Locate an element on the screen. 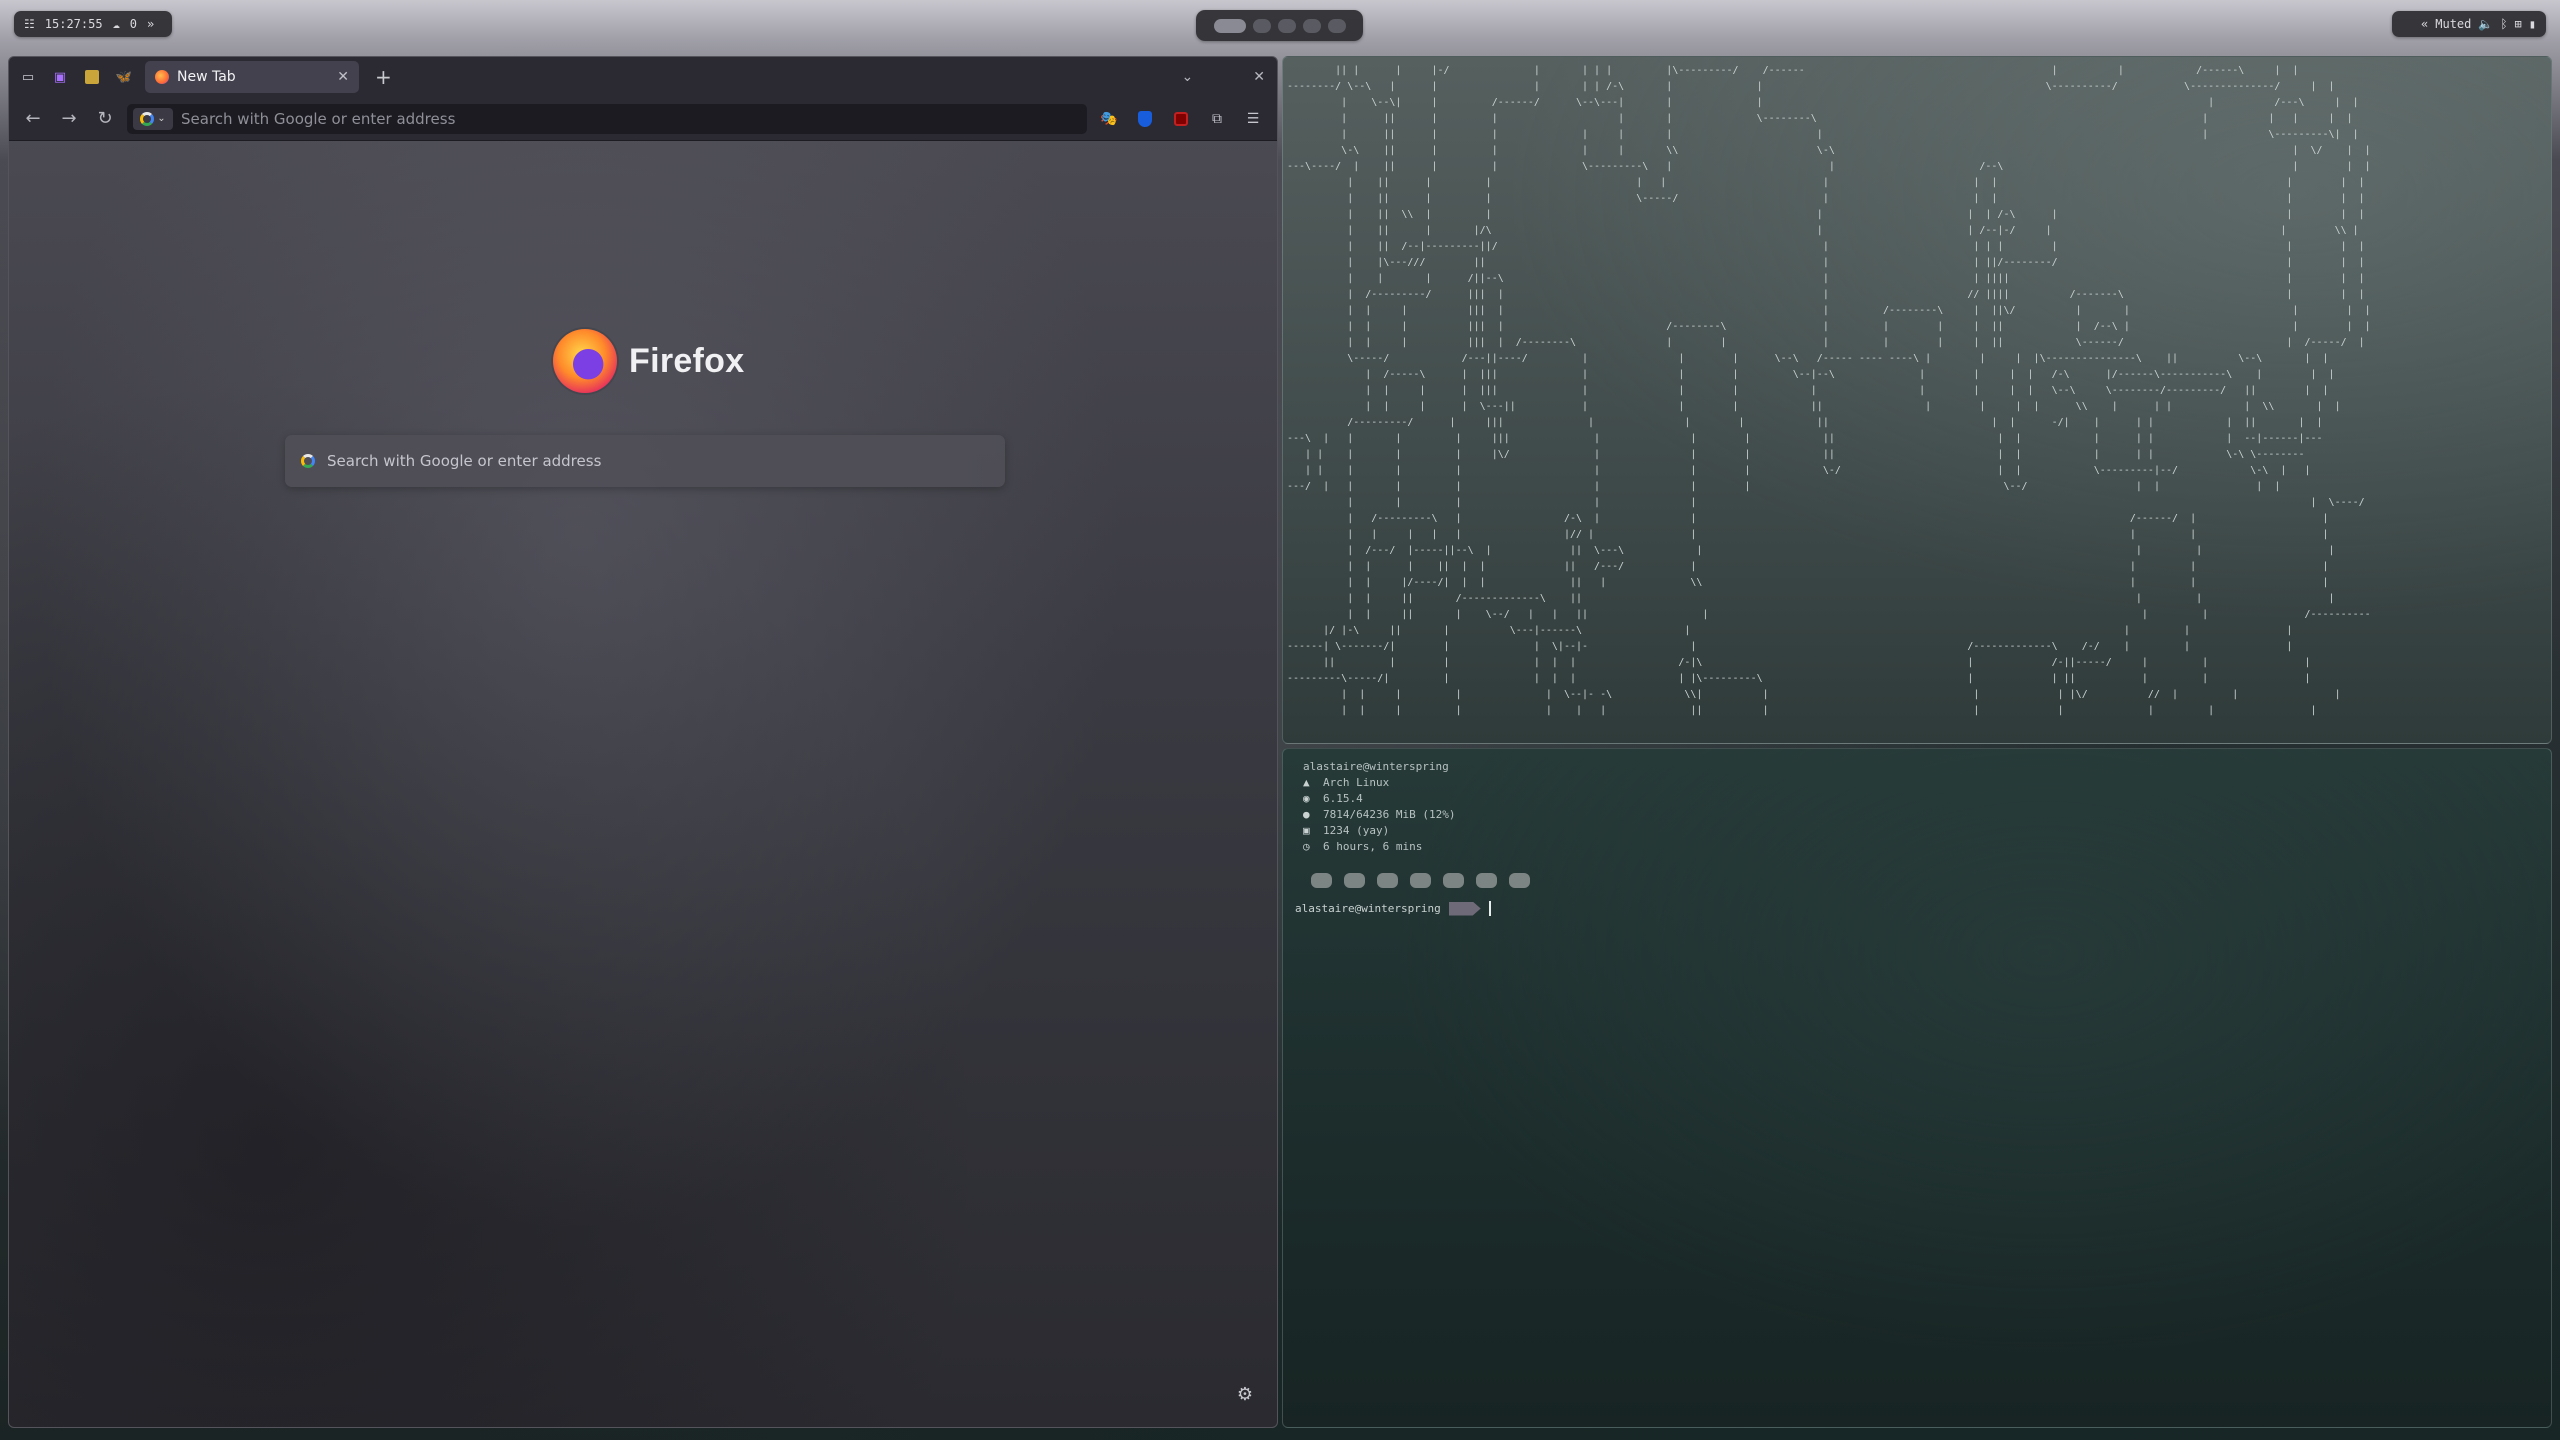  ascii-line: | | |/----/| | | || | \\ | | | is located at coordinates (1808, 582).